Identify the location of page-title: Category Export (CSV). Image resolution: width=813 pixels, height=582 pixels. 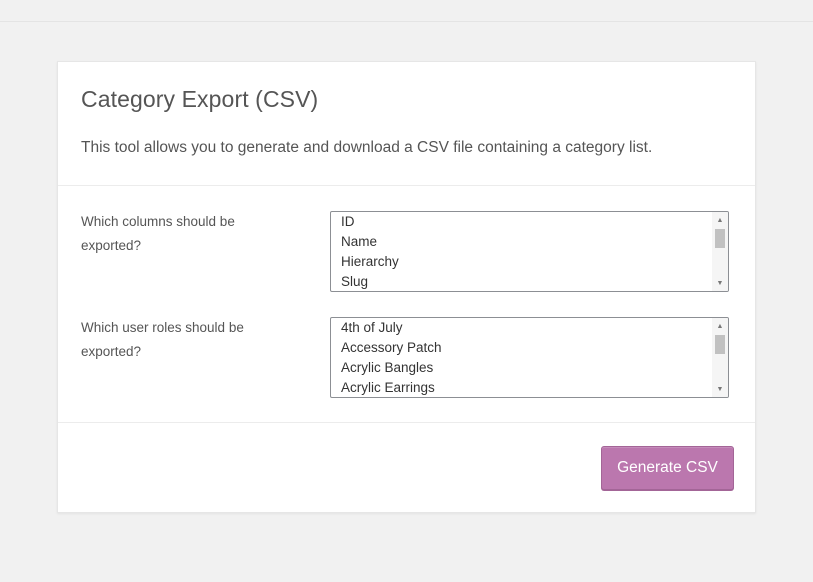
(200, 99).